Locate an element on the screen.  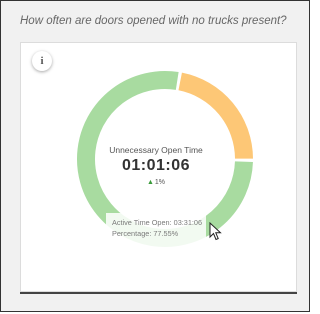
tooltip-line-1: Active Time Open: 03:31:06 is located at coordinates (157, 222).